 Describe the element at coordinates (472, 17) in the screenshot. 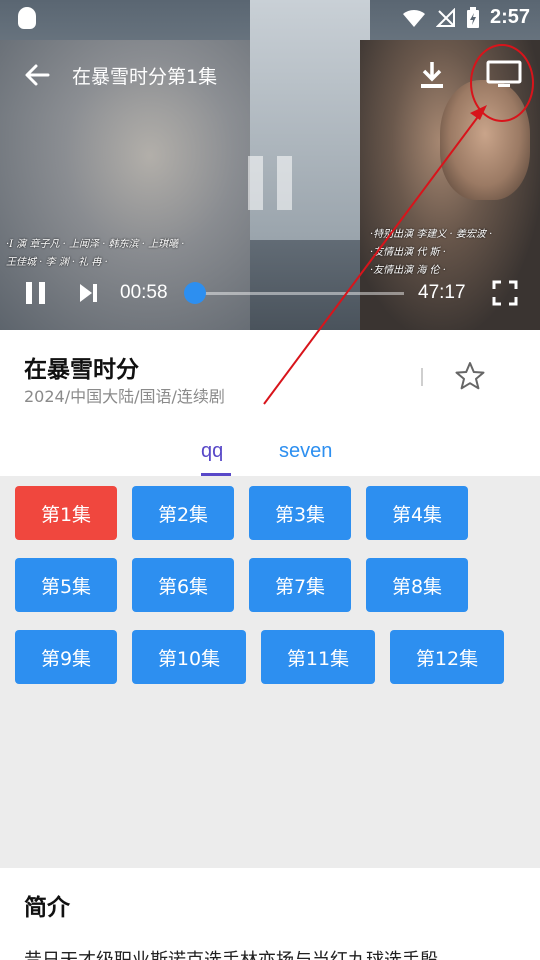

I see `battery-charging-icon` at that location.